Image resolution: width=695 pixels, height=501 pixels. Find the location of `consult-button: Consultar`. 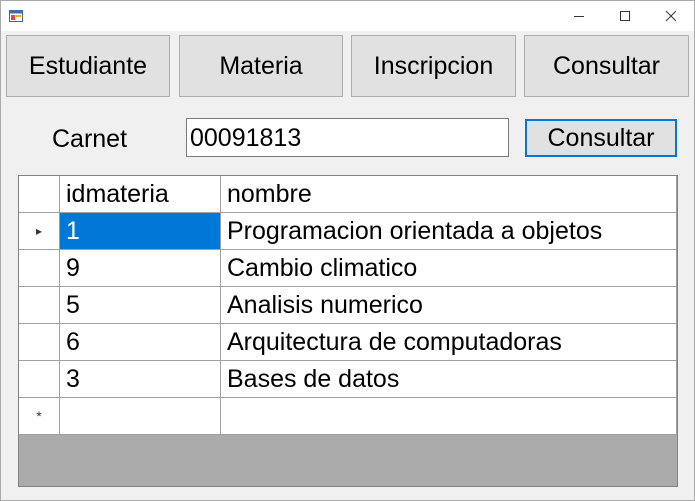

consult-button: Consultar is located at coordinates (601, 138).